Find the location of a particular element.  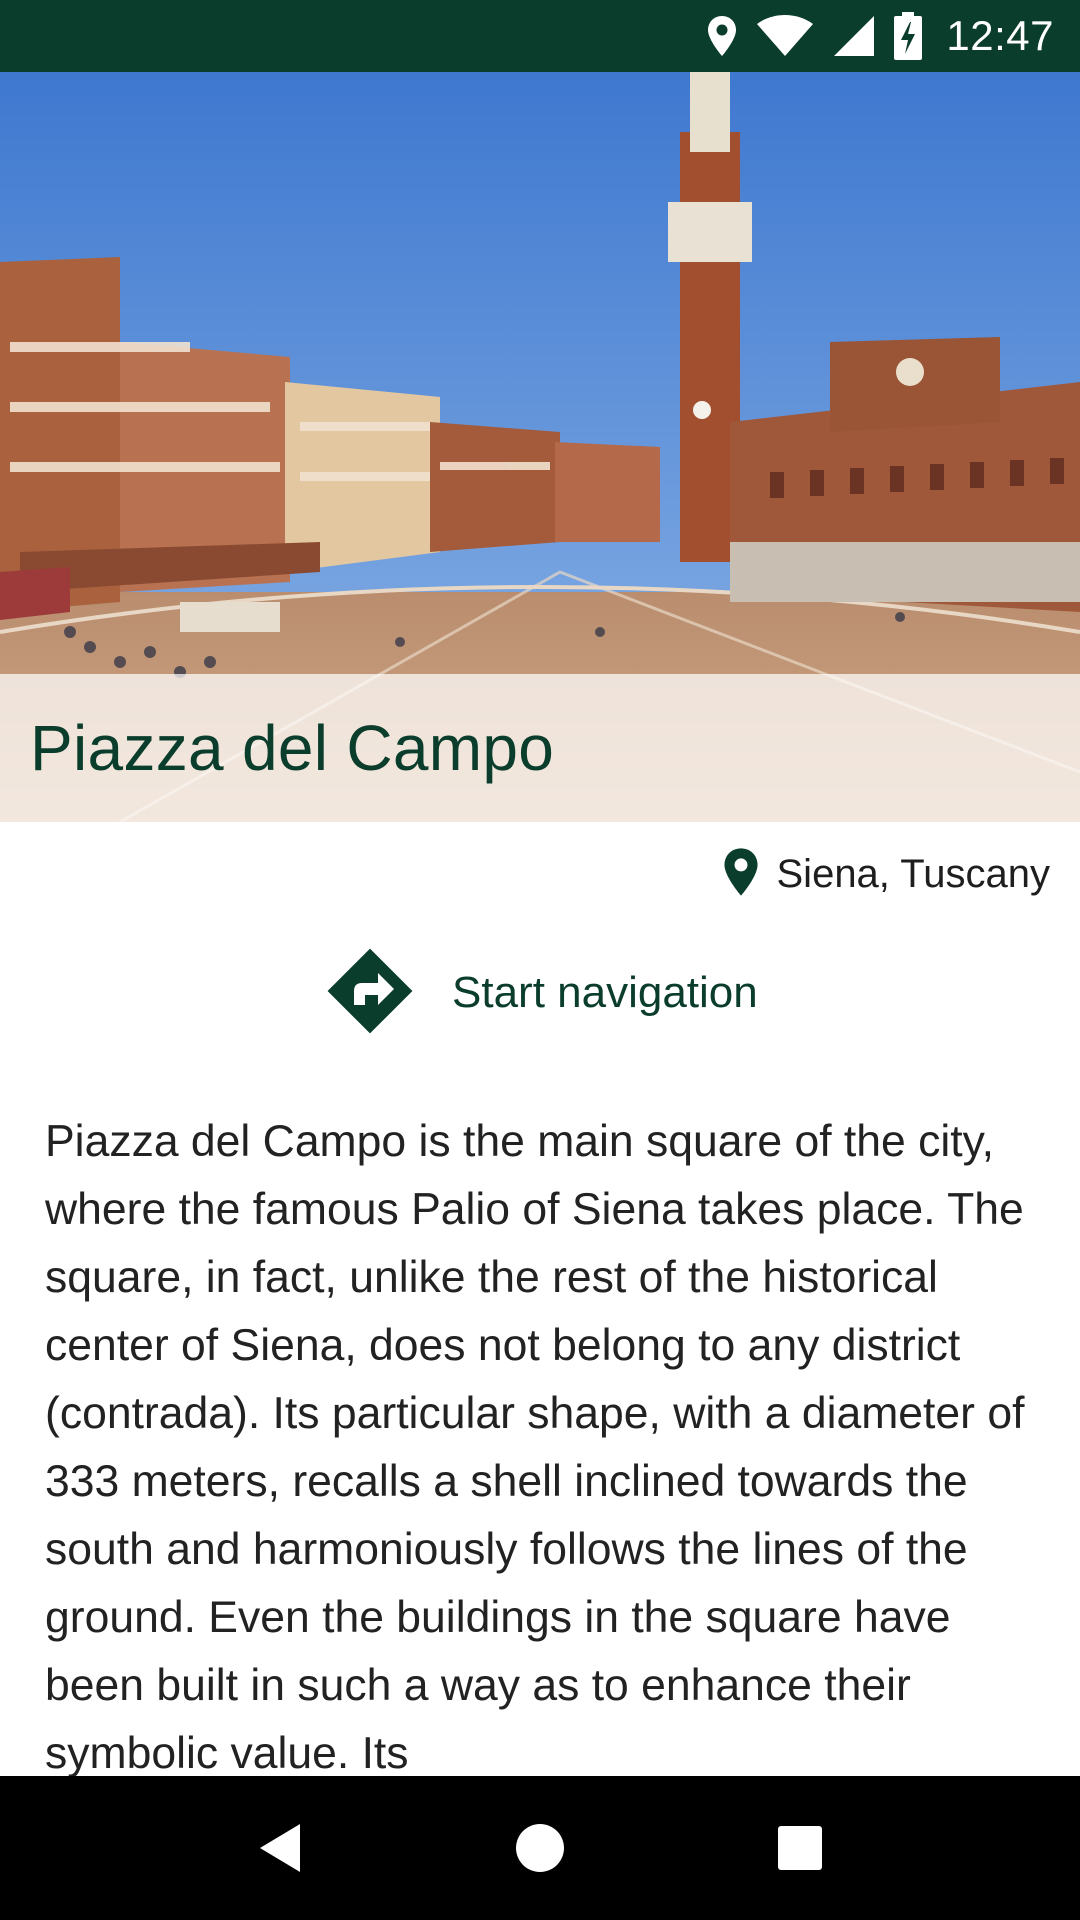

directions-icon is located at coordinates (370, 993).